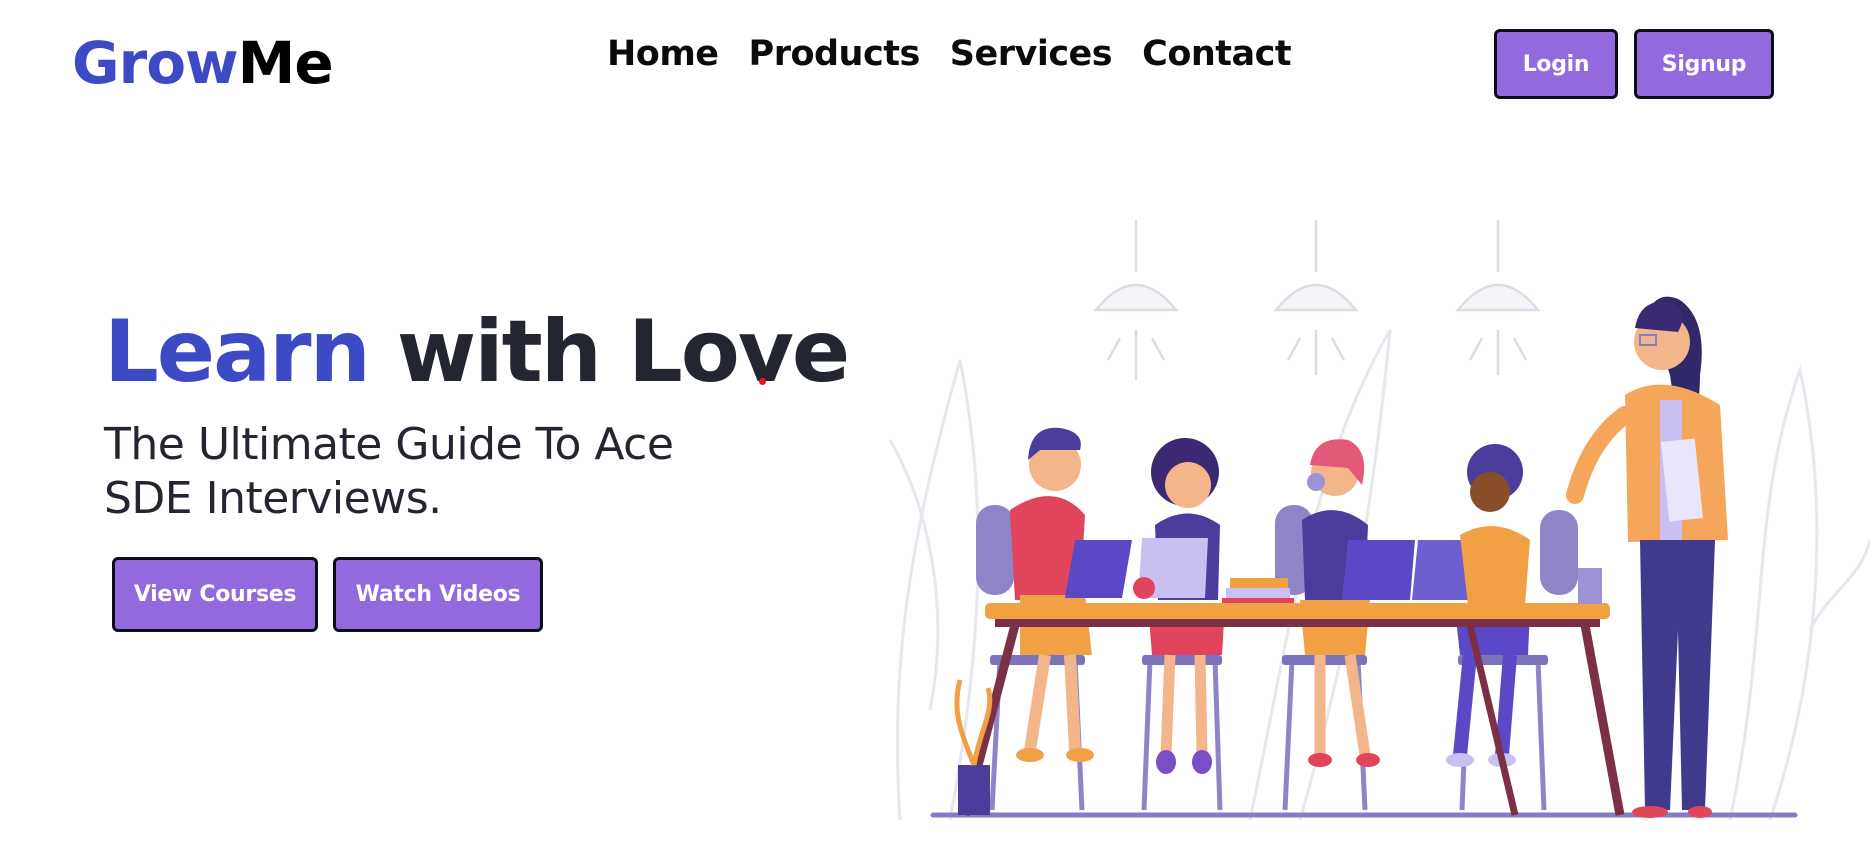  Describe the element at coordinates (663, 54) in the screenshot. I see `nav-home: Home` at that location.